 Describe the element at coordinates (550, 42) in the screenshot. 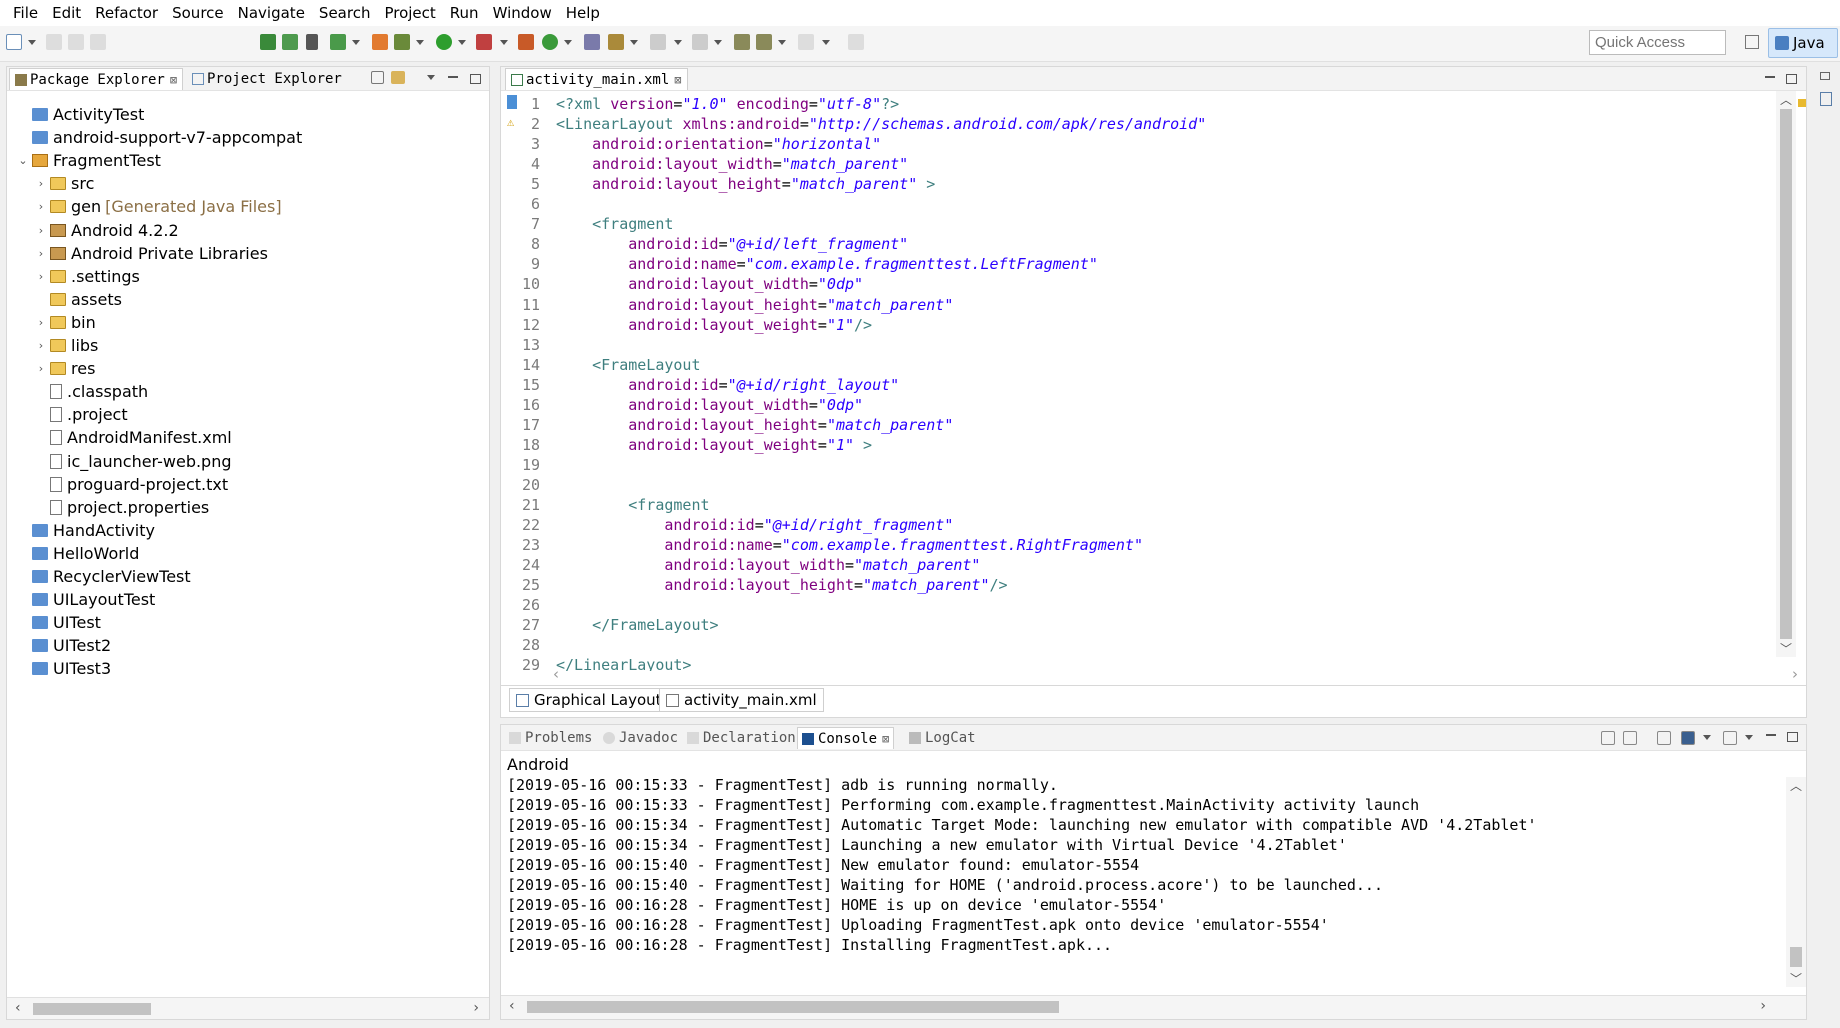

I see `new-java-class-icon` at that location.